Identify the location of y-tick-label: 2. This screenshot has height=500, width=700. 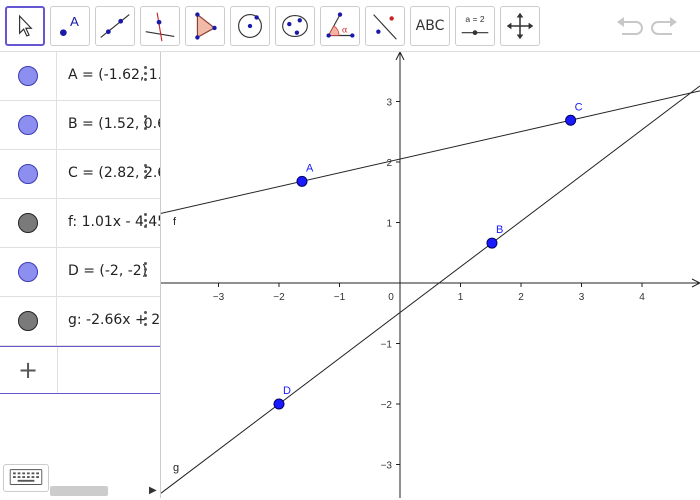
(389, 163).